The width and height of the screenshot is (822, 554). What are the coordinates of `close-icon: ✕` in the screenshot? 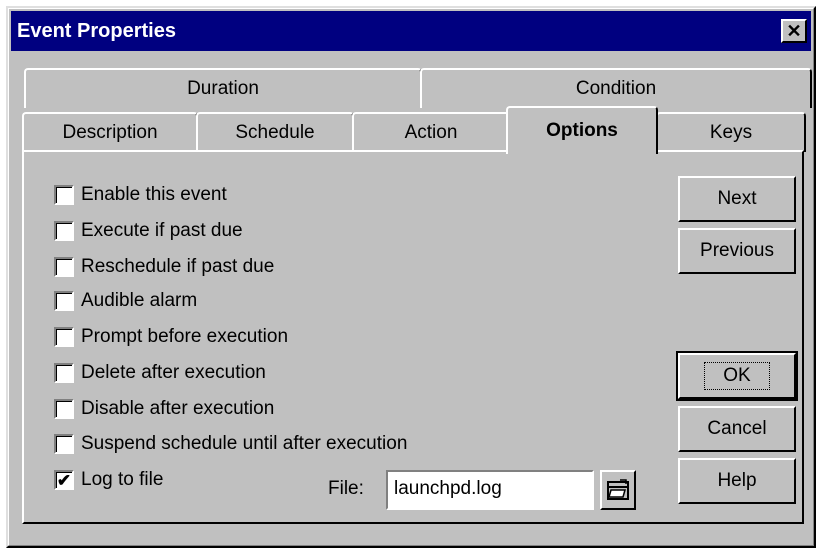 It's located at (794, 31).